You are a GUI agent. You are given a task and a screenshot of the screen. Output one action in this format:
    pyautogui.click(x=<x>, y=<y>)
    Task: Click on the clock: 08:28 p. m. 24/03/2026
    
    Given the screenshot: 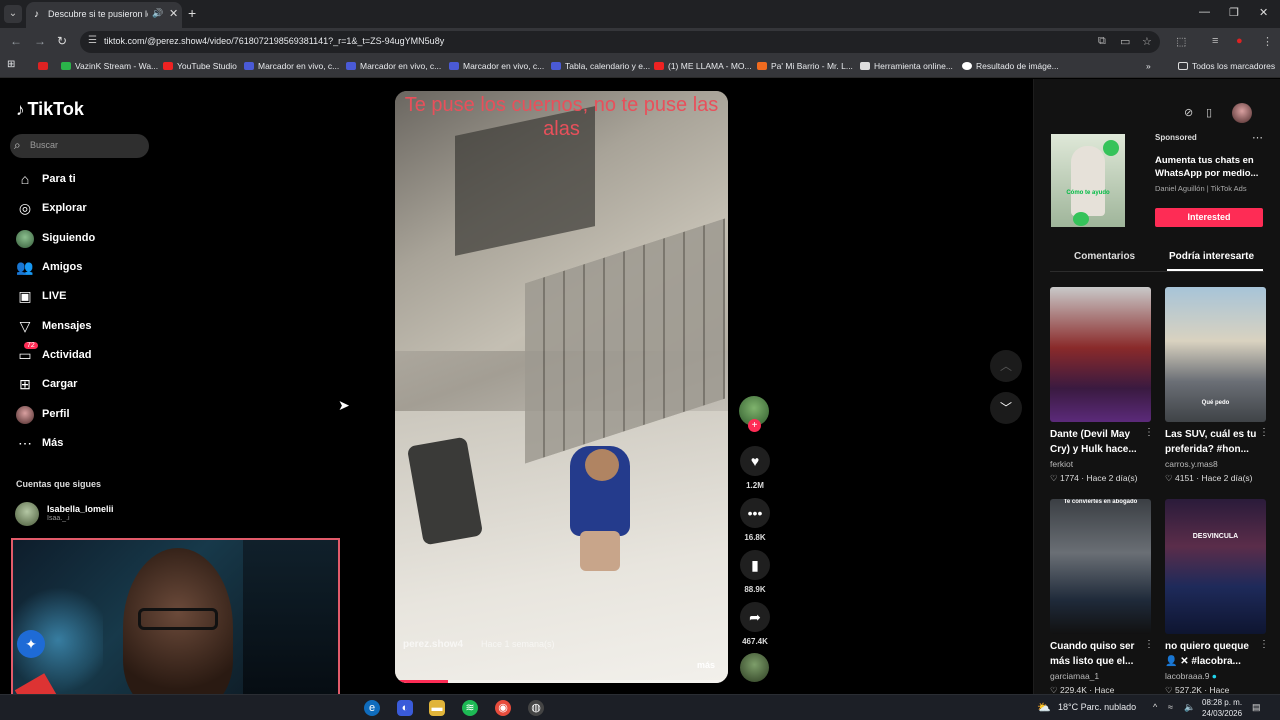 What is the action you would take?
    pyautogui.click(x=1222, y=708)
    